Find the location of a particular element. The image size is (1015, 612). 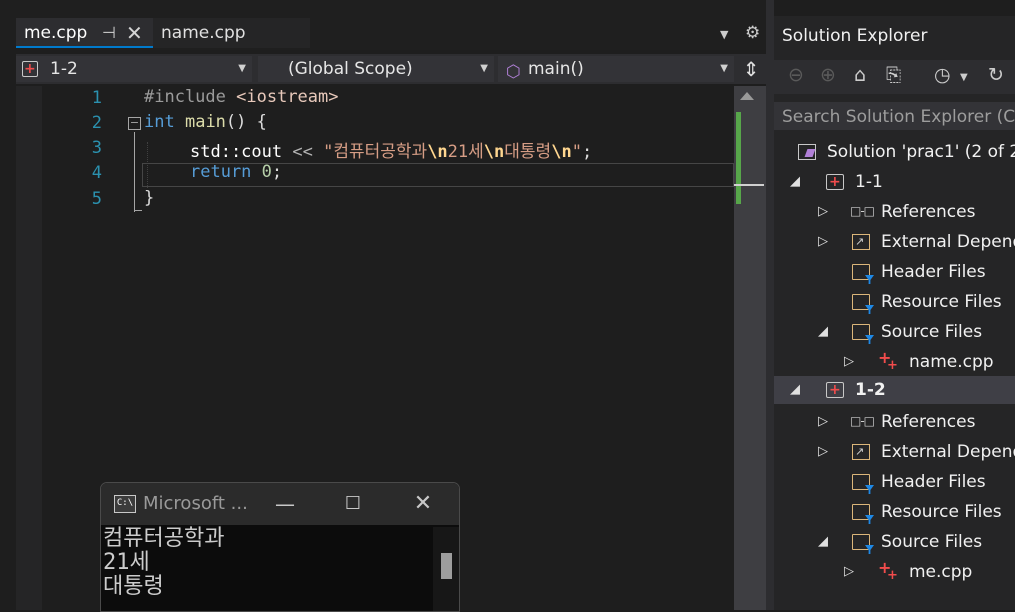

tree-item-label: References is located at coordinates (928, 212).